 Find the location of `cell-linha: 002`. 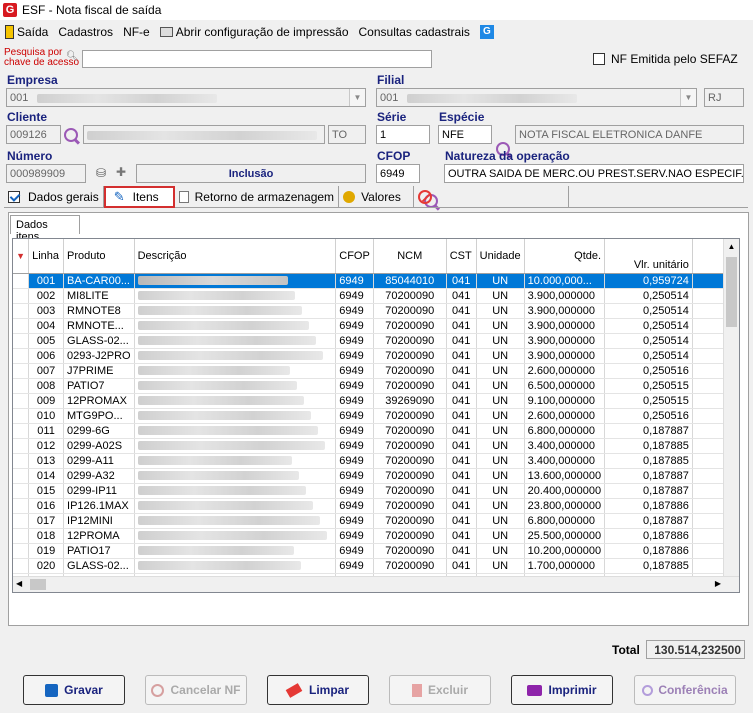

cell-linha: 002 is located at coordinates (46, 296).